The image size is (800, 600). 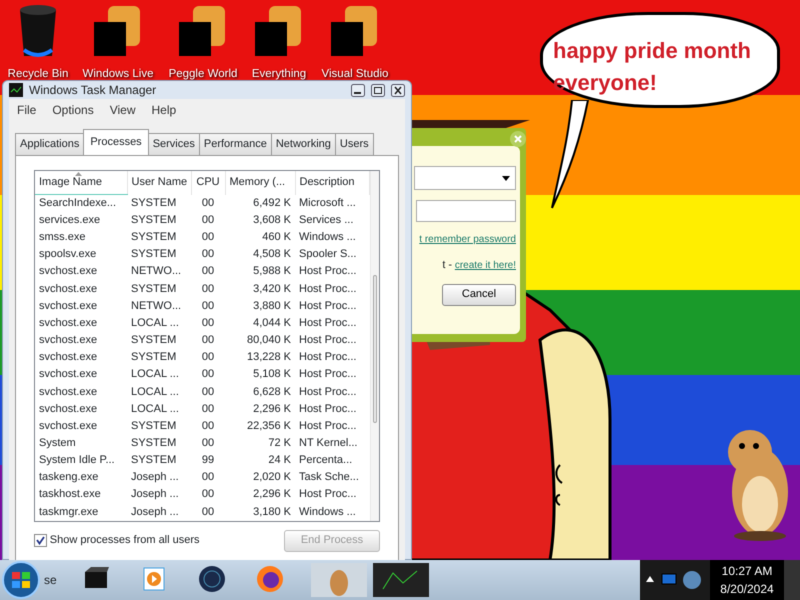 What do you see at coordinates (70, 494) in the screenshot?
I see `table-cell-text: taskhost.exe` at bounding box center [70, 494].